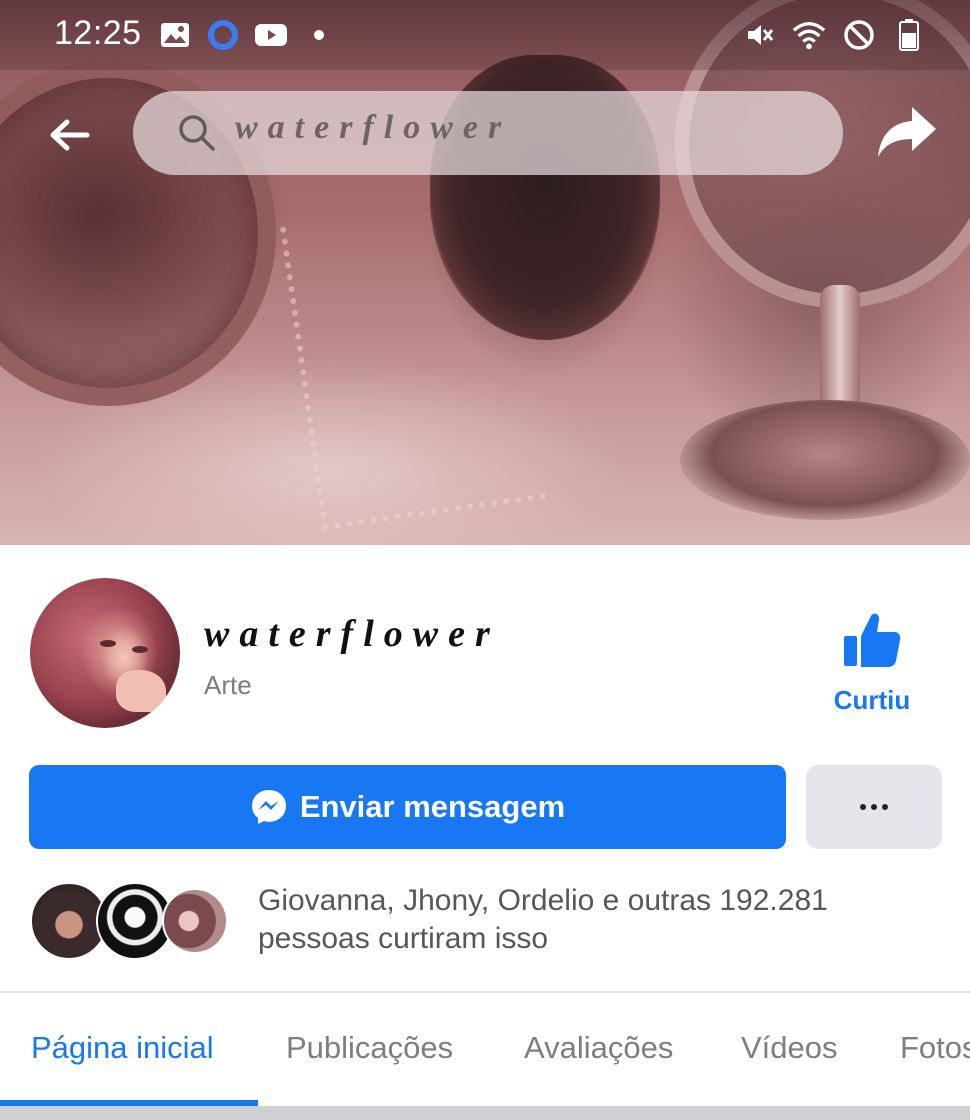 Image resolution: width=970 pixels, height=1120 pixels. I want to click on status-left-icons, so click(247, 35).